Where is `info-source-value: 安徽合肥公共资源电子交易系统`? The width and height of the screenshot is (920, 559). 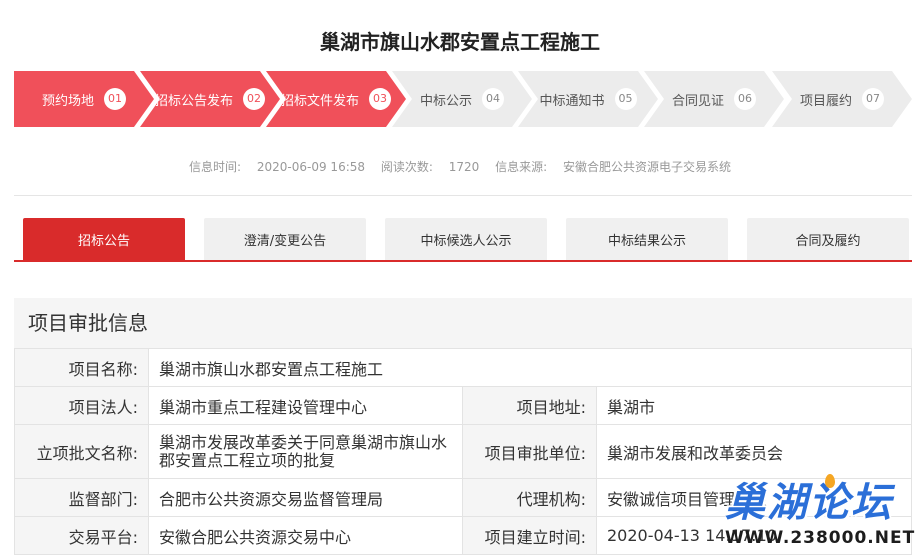 info-source-value: 安徽合肥公共资源电子交易系统 is located at coordinates (646, 167).